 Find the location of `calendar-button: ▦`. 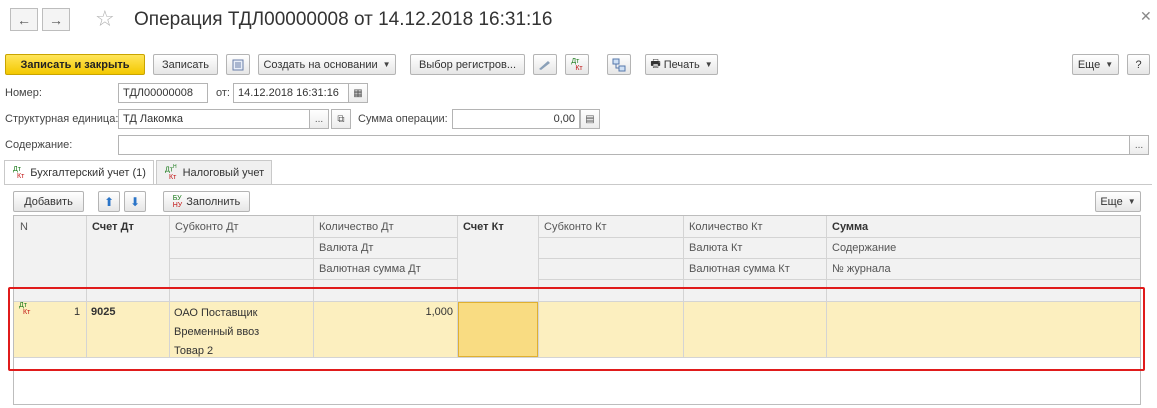

calendar-button: ▦ is located at coordinates (358, 93).